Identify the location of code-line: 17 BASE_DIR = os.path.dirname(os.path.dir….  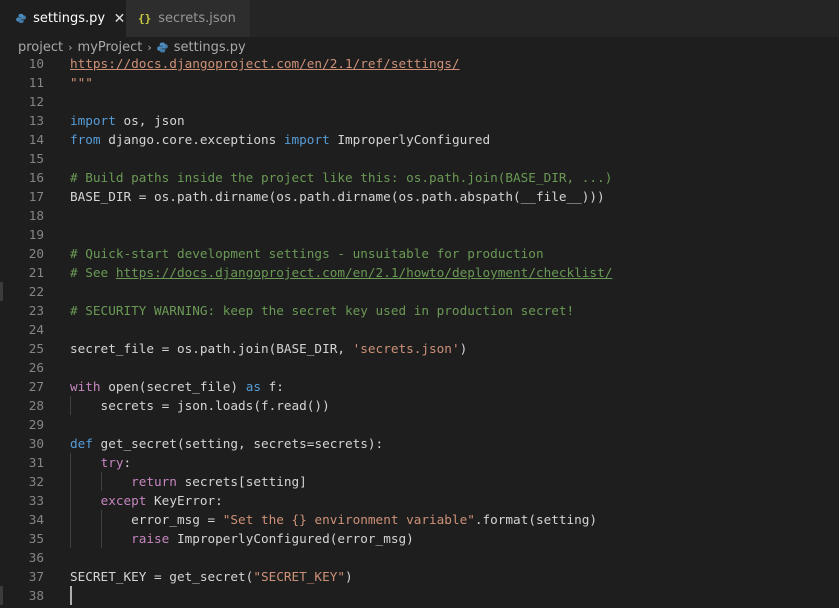
(419, 196).